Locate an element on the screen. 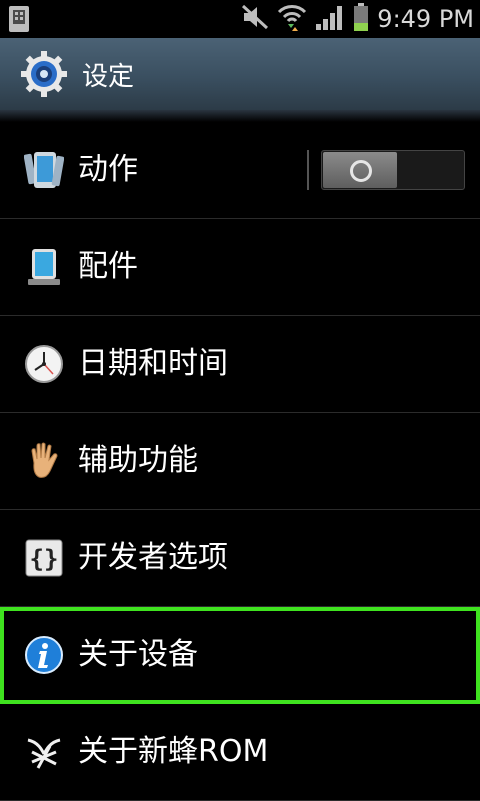 This screenshot has width=480, height=801. motion-toggle is located at coordinates (393, 170).